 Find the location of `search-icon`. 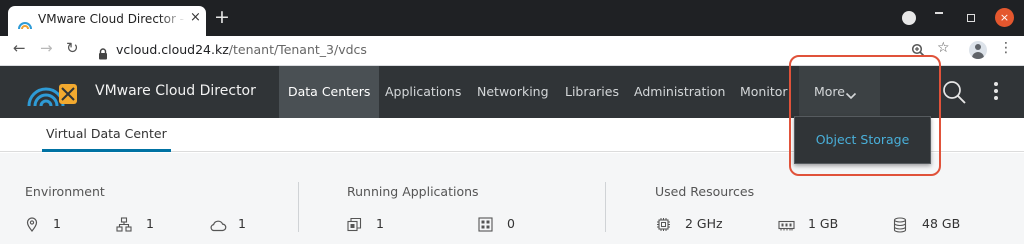

search-icon is located at coordinates (954, 94).